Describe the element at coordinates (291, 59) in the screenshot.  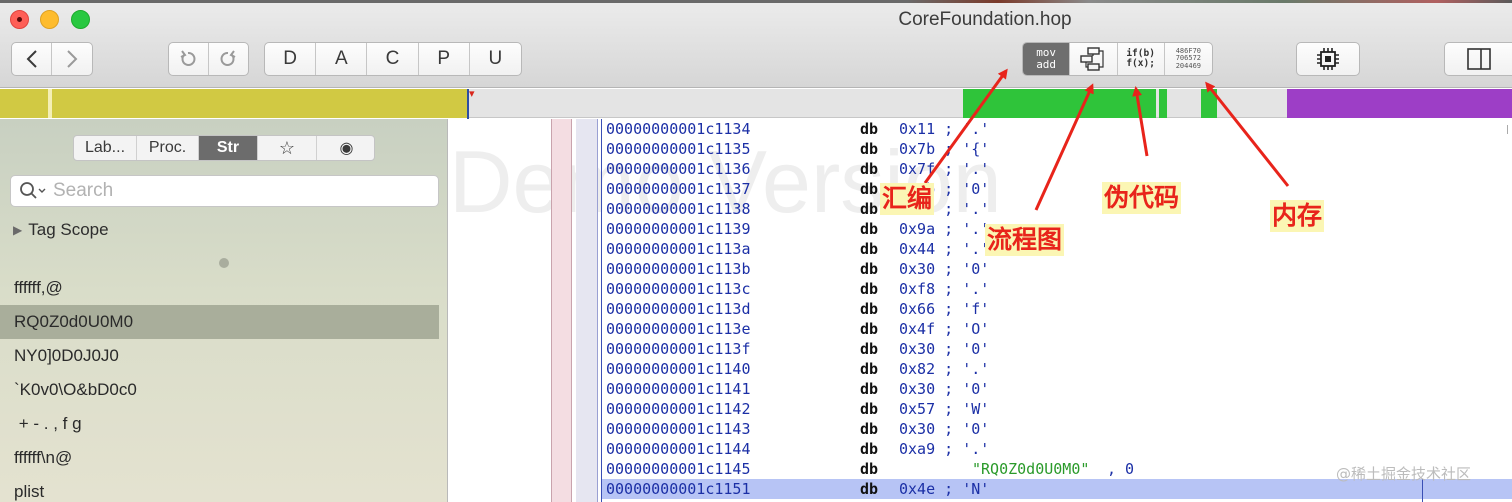
I see `mode-data-button: D` at that location.